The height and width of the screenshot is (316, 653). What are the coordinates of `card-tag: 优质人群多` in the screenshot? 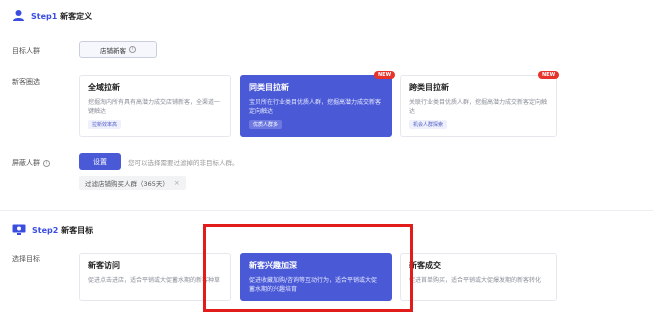 It's located at (266, 124).